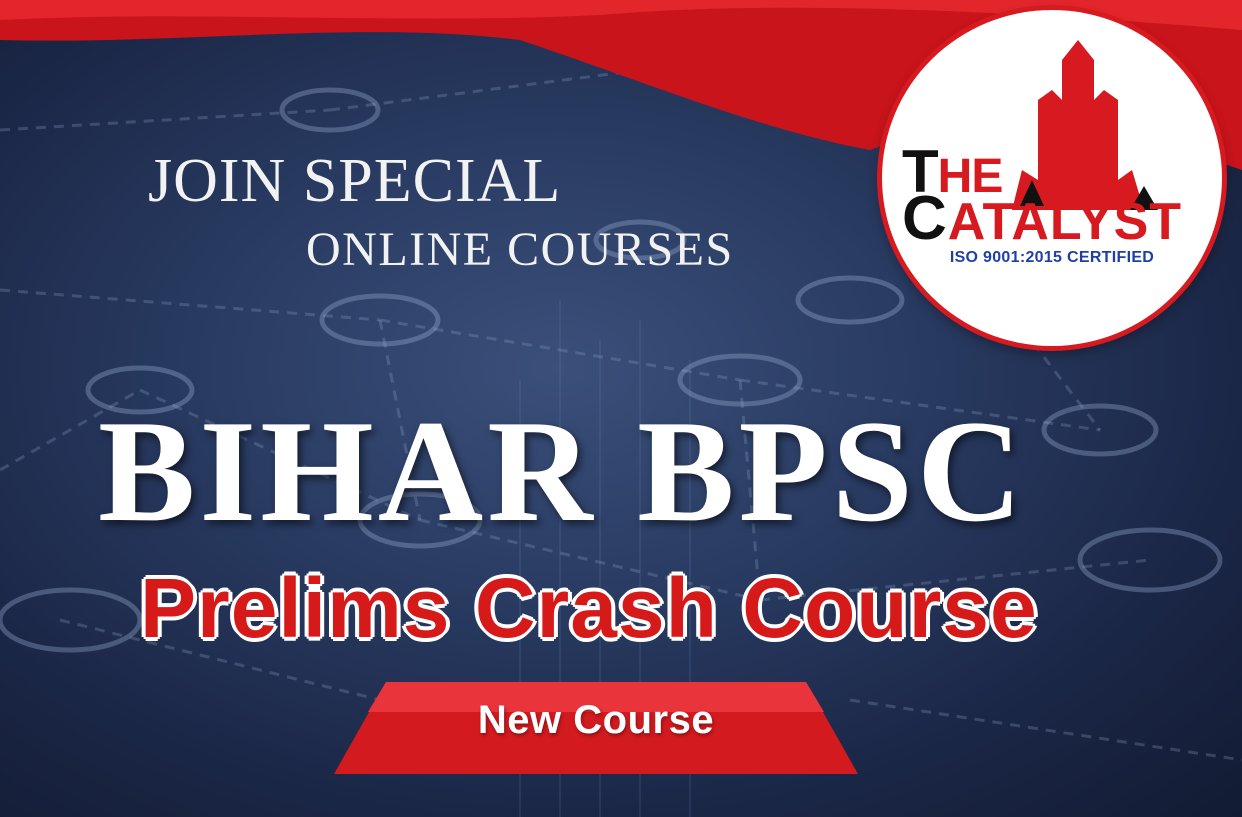  What do you see at coordinates (355, 181) in the screenshot?
I see `heading-line-1: JOIN SPECIAL` at bounding box center [355, 181].